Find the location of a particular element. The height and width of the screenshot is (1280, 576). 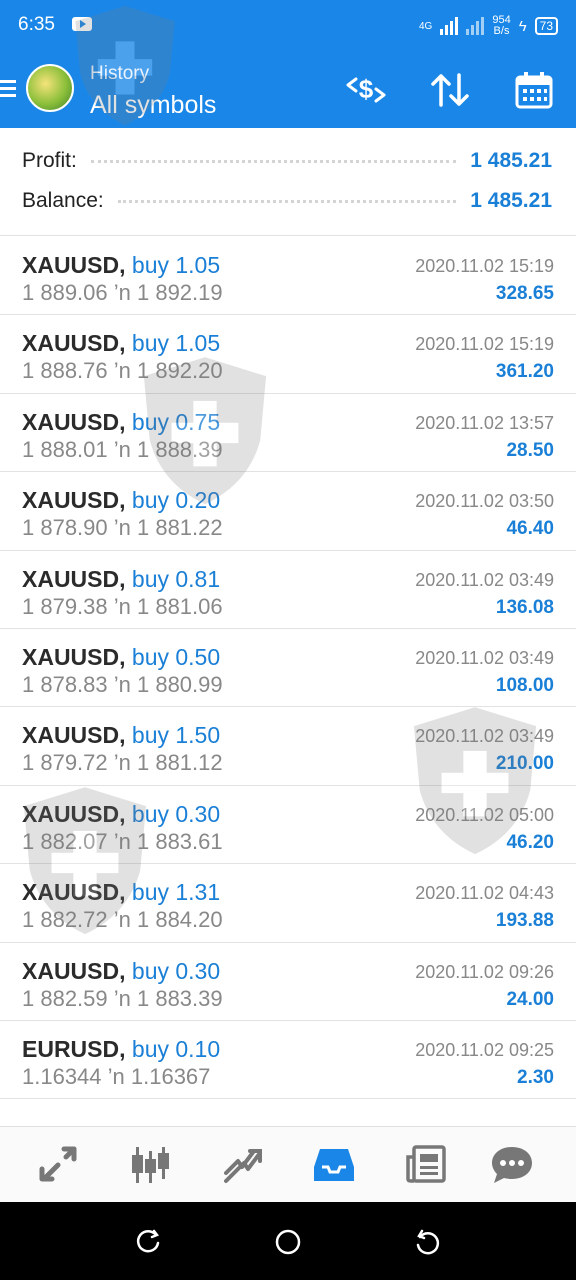

trade-time: 2020.11.02 04:43 is located at coordinates (484, 893).